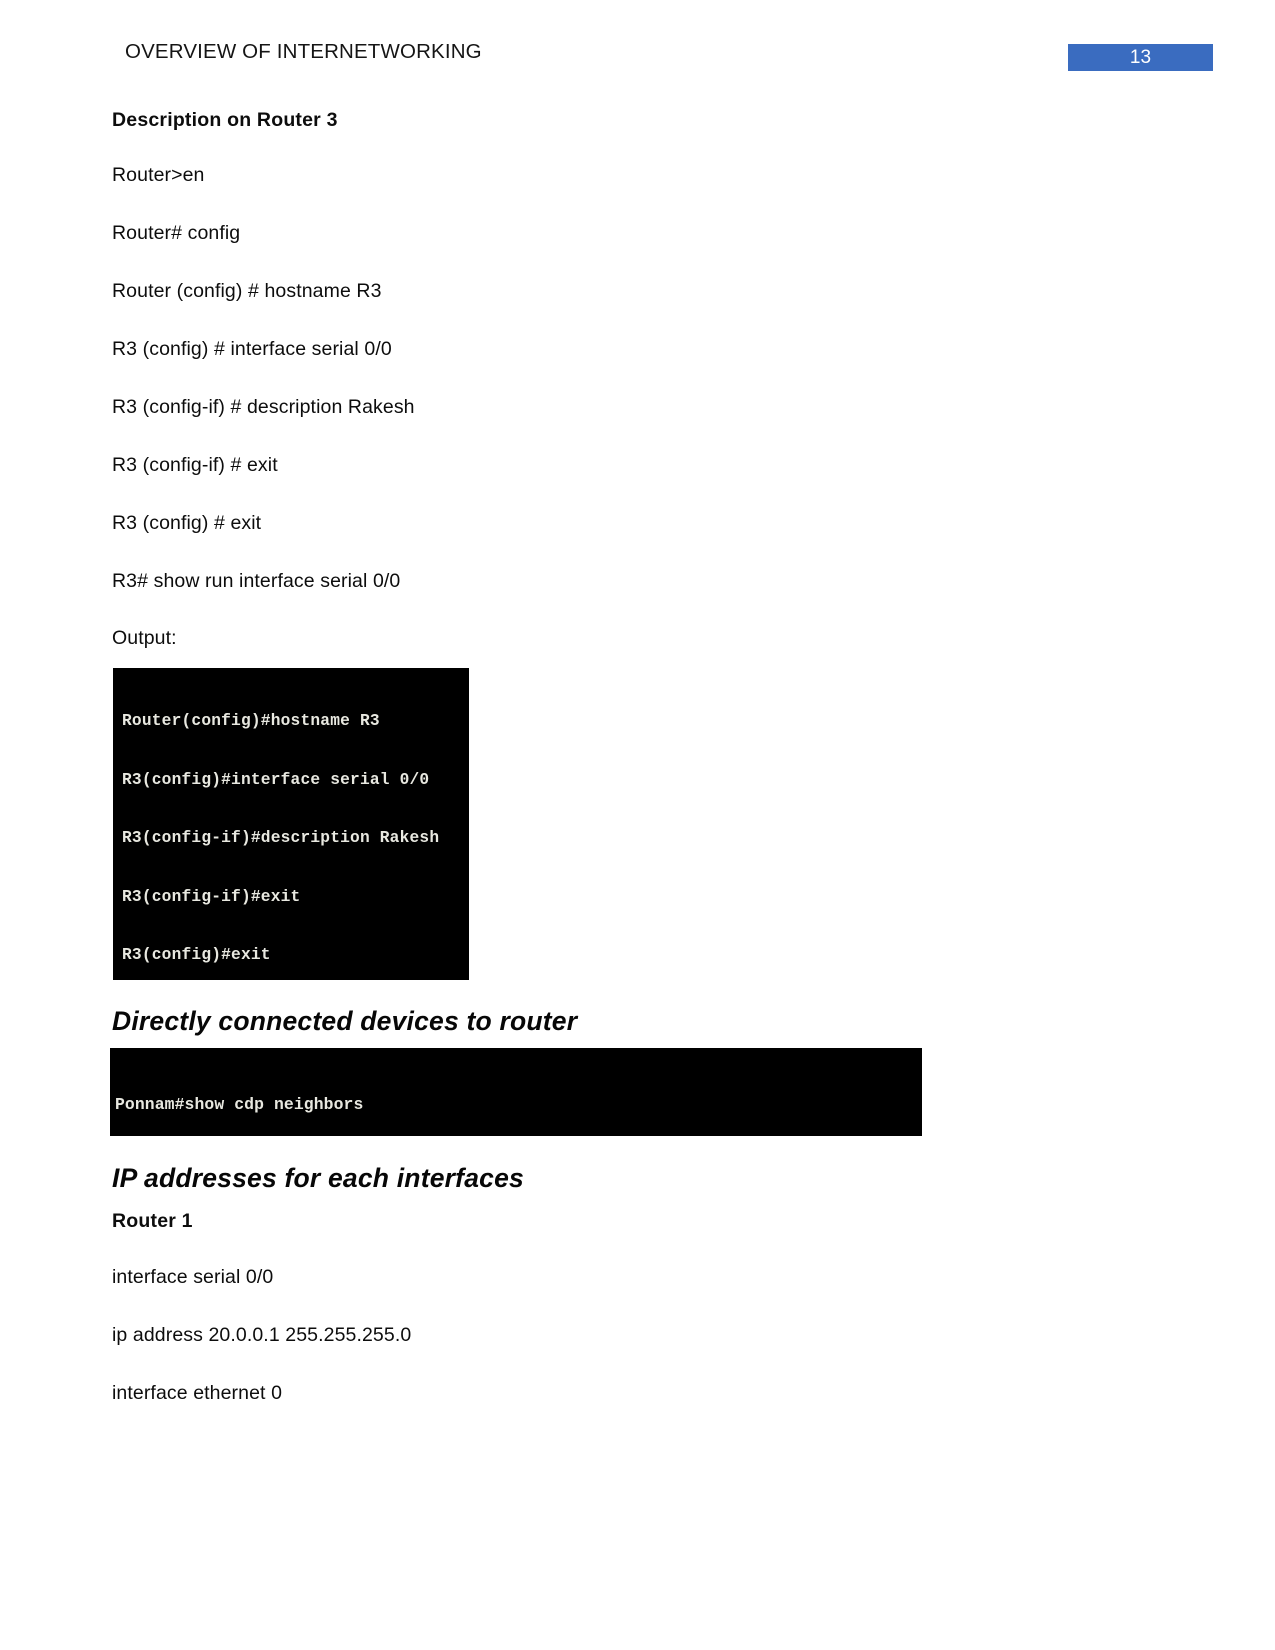  I want to click on terminal-line: R3(config-if)#description Rakesh, so click(281, 838).